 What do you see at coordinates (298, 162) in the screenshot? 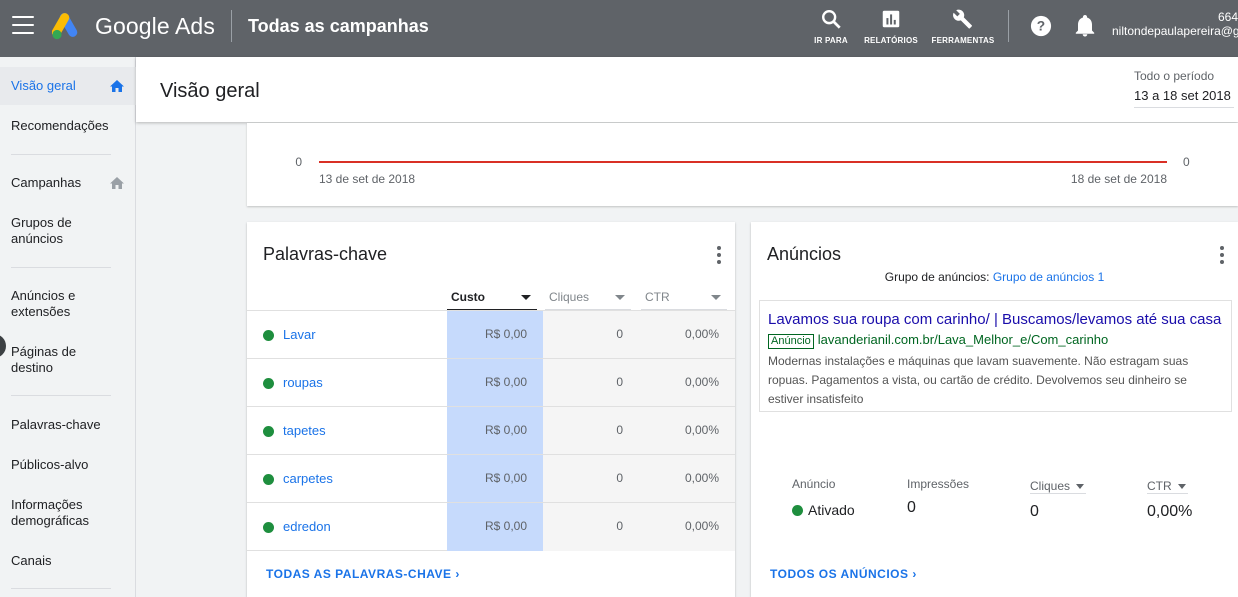
I see `y-axis-left-tick-label: 0` at bounding box center [298, 162].